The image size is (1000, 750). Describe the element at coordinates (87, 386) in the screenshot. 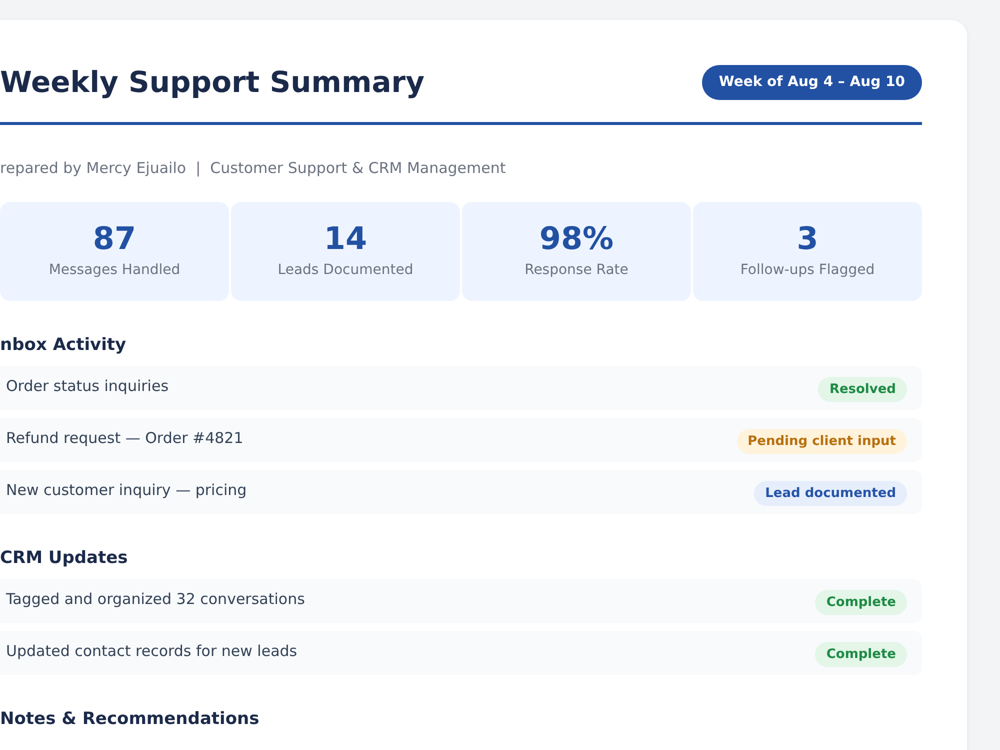

I see `row-text: Order status inquiries` at that location.